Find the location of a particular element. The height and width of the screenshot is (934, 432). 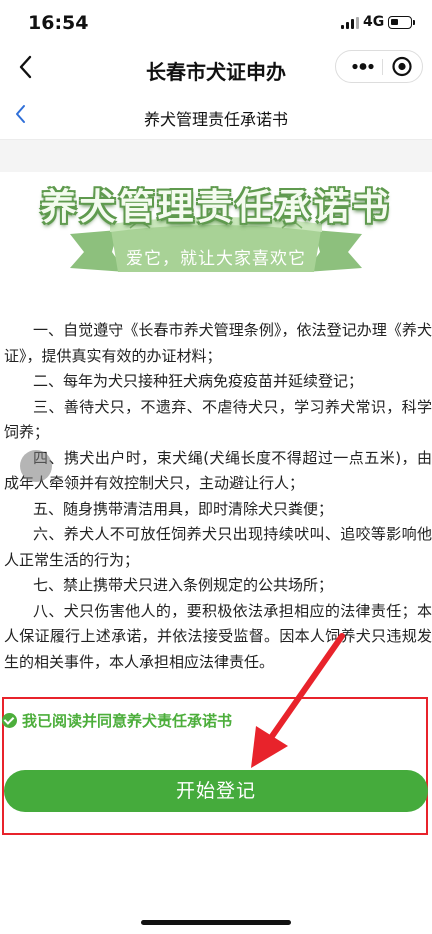

header-spacer is located at coordinates (216, 156).